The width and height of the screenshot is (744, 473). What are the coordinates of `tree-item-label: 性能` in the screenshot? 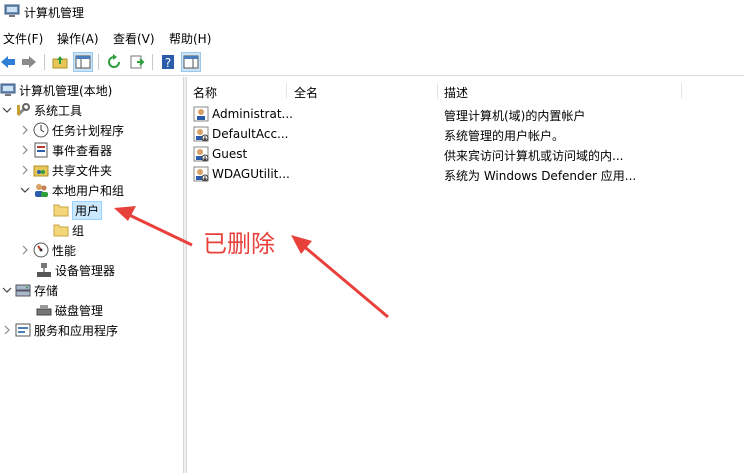 It's located at (64, 250).